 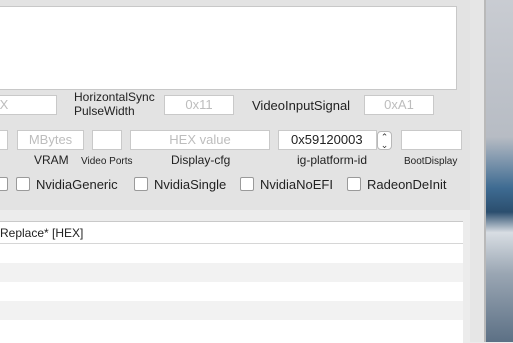 I want to click on ig-platform-id-field: 0x59120003, so click(x=327, y=140).